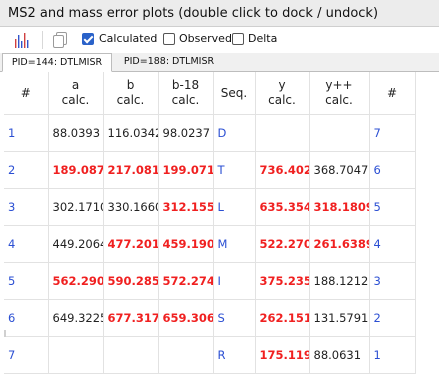  Describe the element at coordinates (131, 318) in the screenshot. I see `cell-b-calc: 677.3175` at that location.